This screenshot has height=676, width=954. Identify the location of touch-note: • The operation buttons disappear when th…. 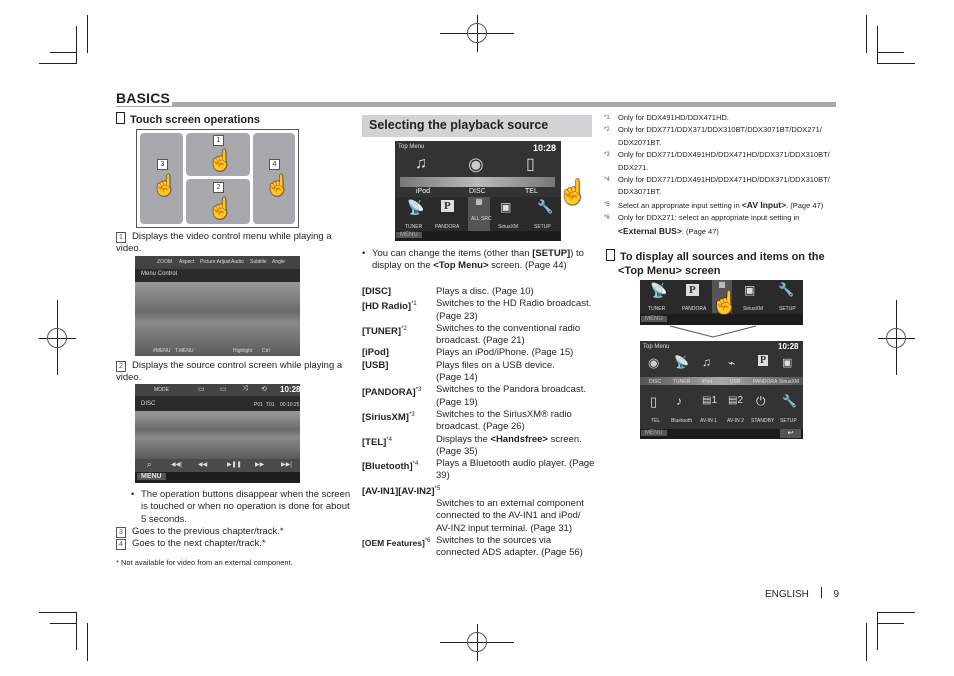
(241, 507).